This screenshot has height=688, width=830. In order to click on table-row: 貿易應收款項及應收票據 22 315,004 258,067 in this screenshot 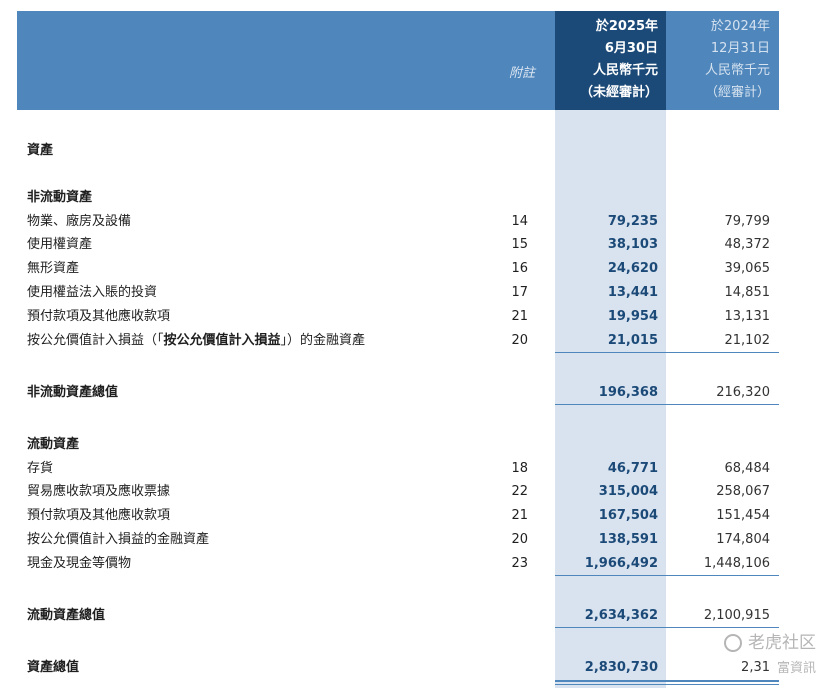, I will do `click(398, 491)`.